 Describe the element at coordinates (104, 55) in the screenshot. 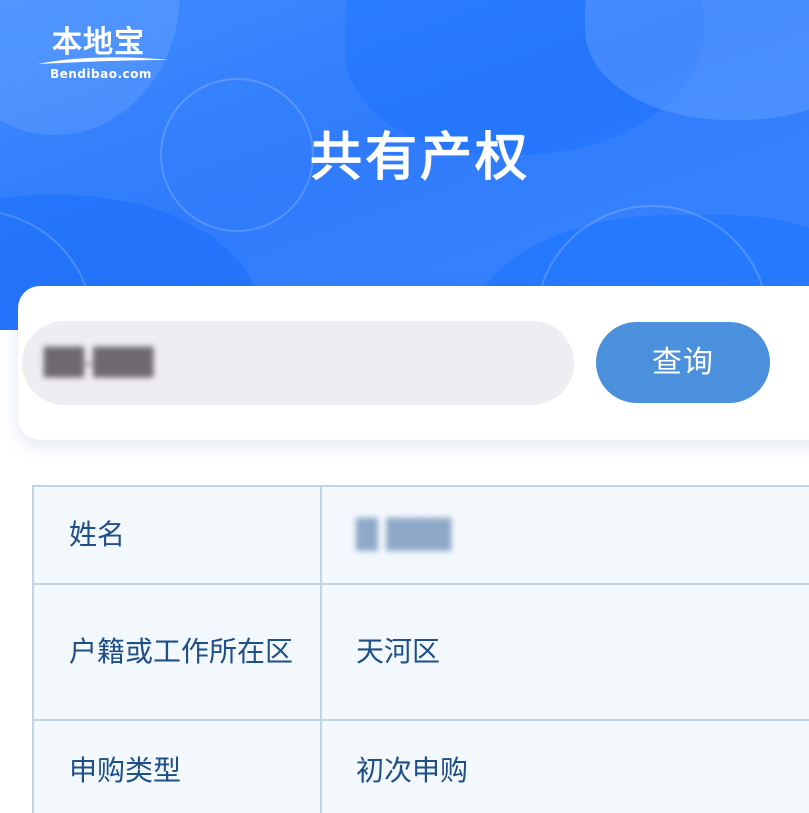

I see `bendibao-logo: 本地宝 Bendibao.com` at that location.